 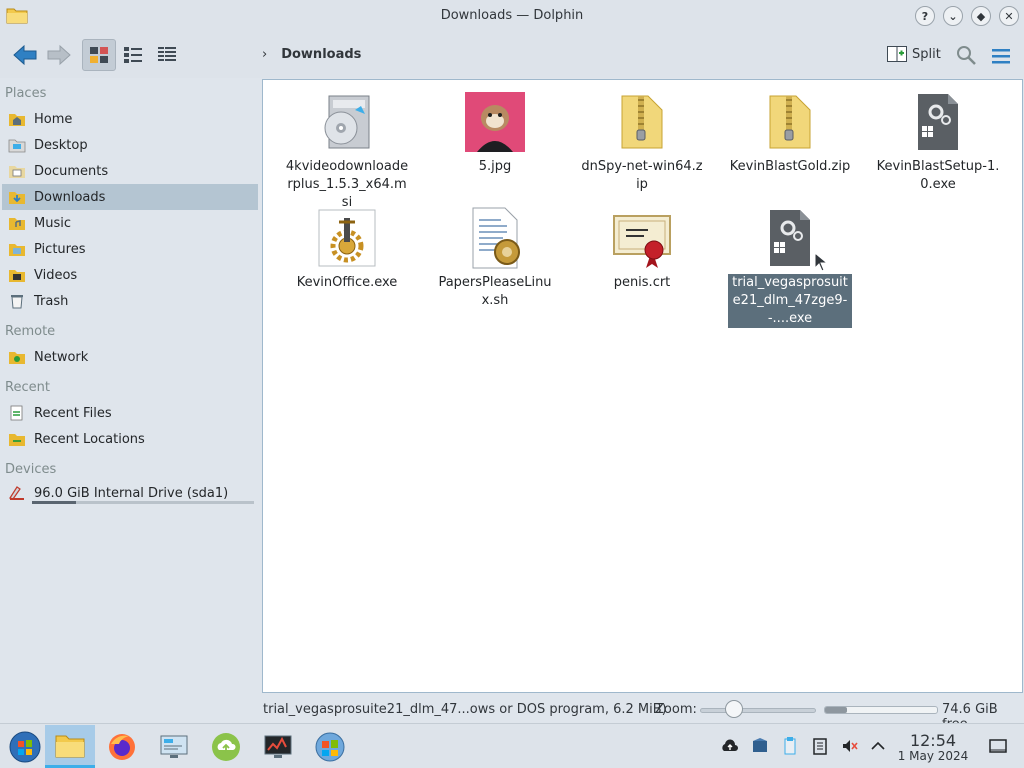 I want to click on drive-usage-fill, so click(x=54, y=502).